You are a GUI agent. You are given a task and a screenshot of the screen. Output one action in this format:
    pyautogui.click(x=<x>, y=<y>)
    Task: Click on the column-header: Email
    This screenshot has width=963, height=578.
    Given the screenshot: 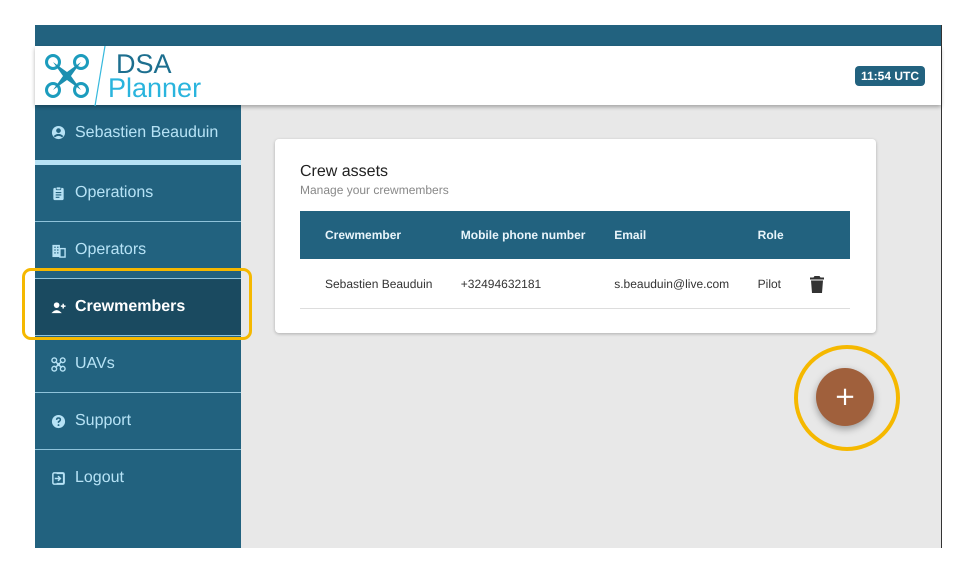 What is the action you would take?
    pyautogui.click(x=661, y=235)
    